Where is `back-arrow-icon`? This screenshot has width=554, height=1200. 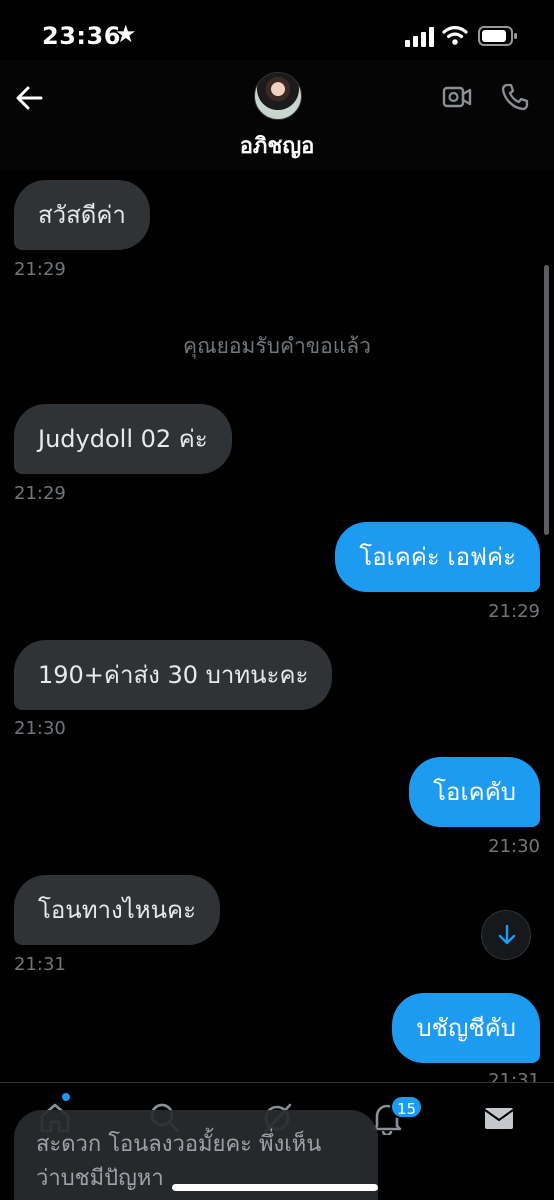 back-arrow-icon is located at coordinates (29, 98).